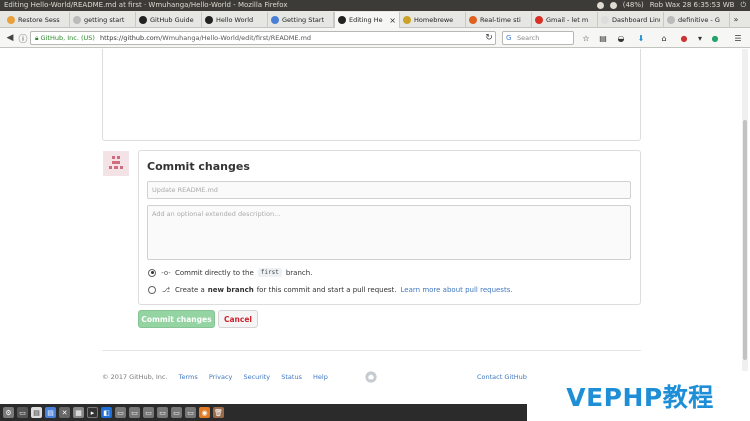 This screenshot has height=421, width=750. What do you see at coordinates (176, 412) in the screenshot?
I see `taskbar-window-5-icon: ▭` at bounding box center [176, 412].